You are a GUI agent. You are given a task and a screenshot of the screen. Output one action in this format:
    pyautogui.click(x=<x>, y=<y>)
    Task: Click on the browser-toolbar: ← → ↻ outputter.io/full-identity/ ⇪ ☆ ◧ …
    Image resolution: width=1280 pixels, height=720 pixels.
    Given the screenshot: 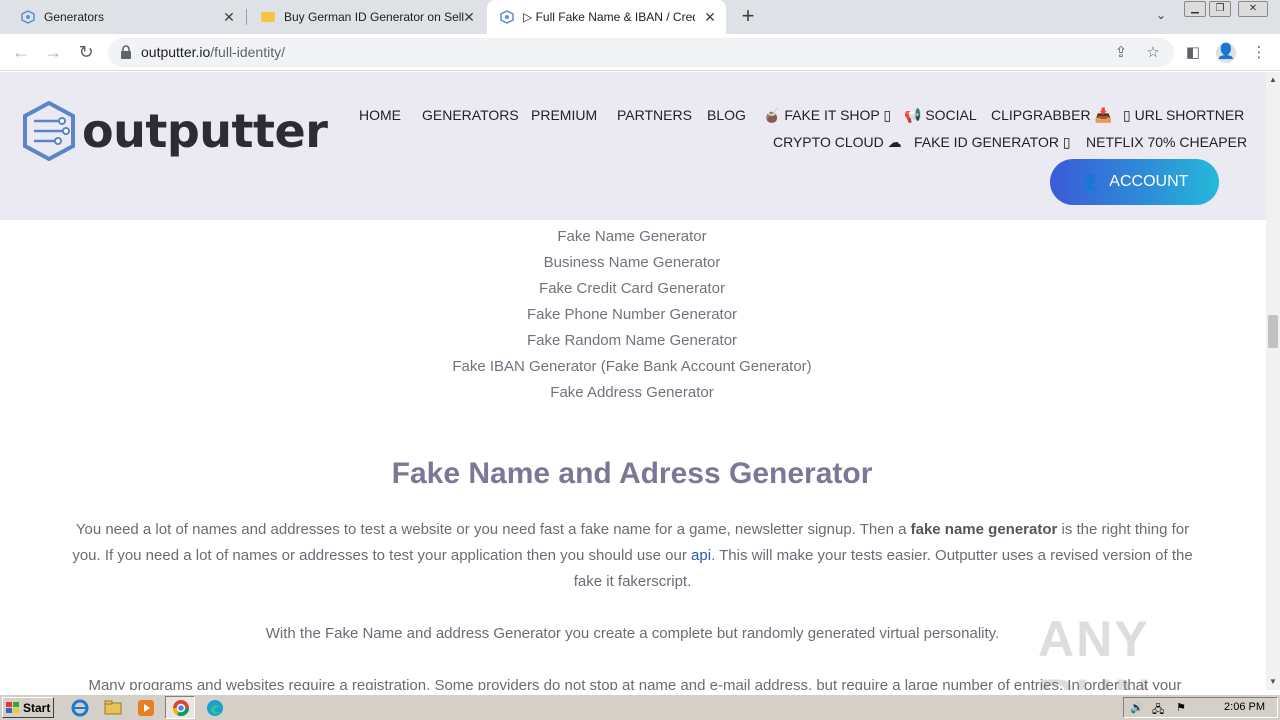 What is the action you would take?
    pyautogui.click(x=640, y=52)
    